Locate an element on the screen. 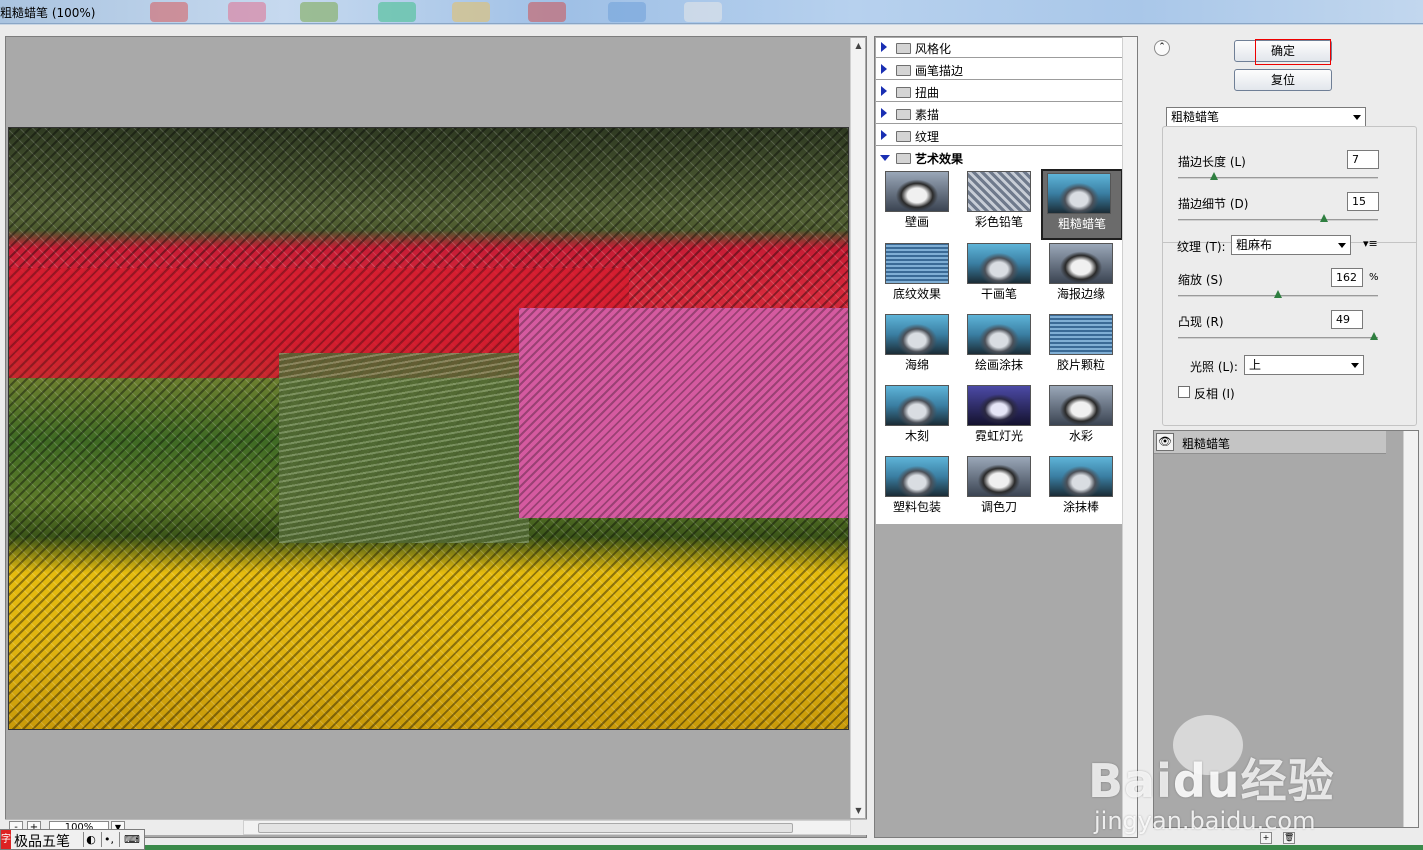 Image resolution: width=1423 pixels, height=850 pixels. filter-thumb: 彩色铅笔 is located at coordinates (998, 202).